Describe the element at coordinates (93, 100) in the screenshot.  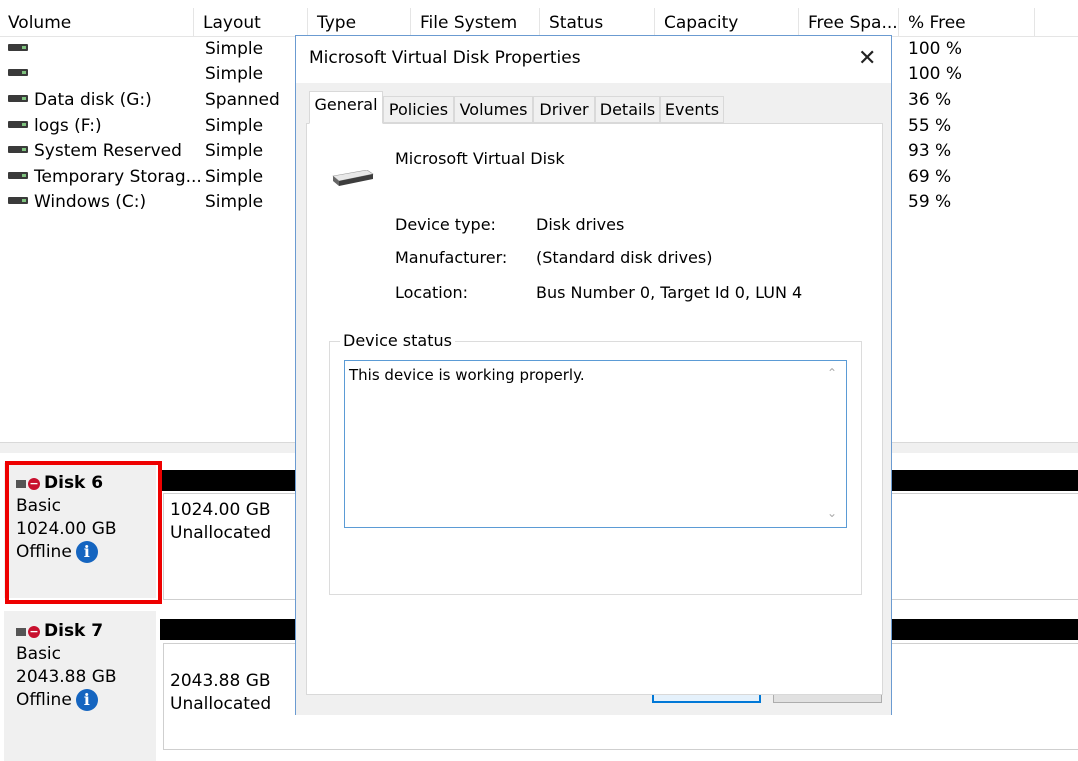
I see `volume-name: Data disk (G:)` at that location.